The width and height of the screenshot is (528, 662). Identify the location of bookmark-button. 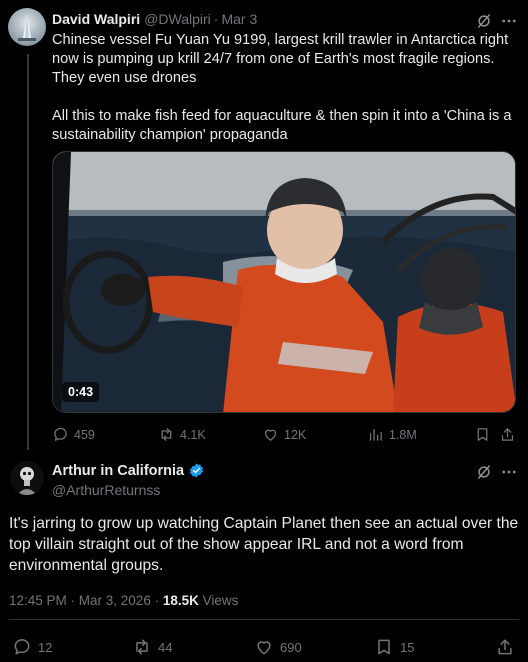
(485, 434).